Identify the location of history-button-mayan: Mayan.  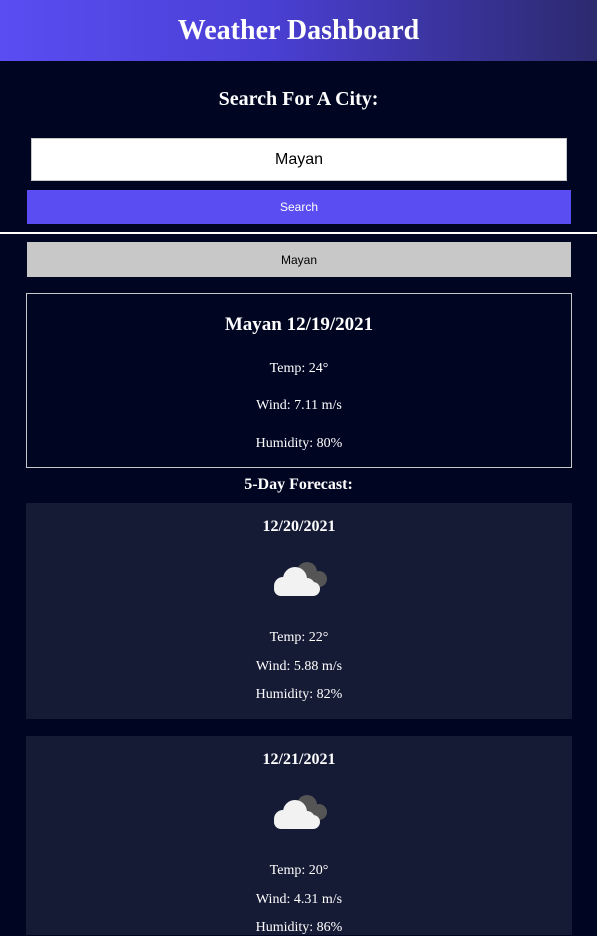
(299, 259).